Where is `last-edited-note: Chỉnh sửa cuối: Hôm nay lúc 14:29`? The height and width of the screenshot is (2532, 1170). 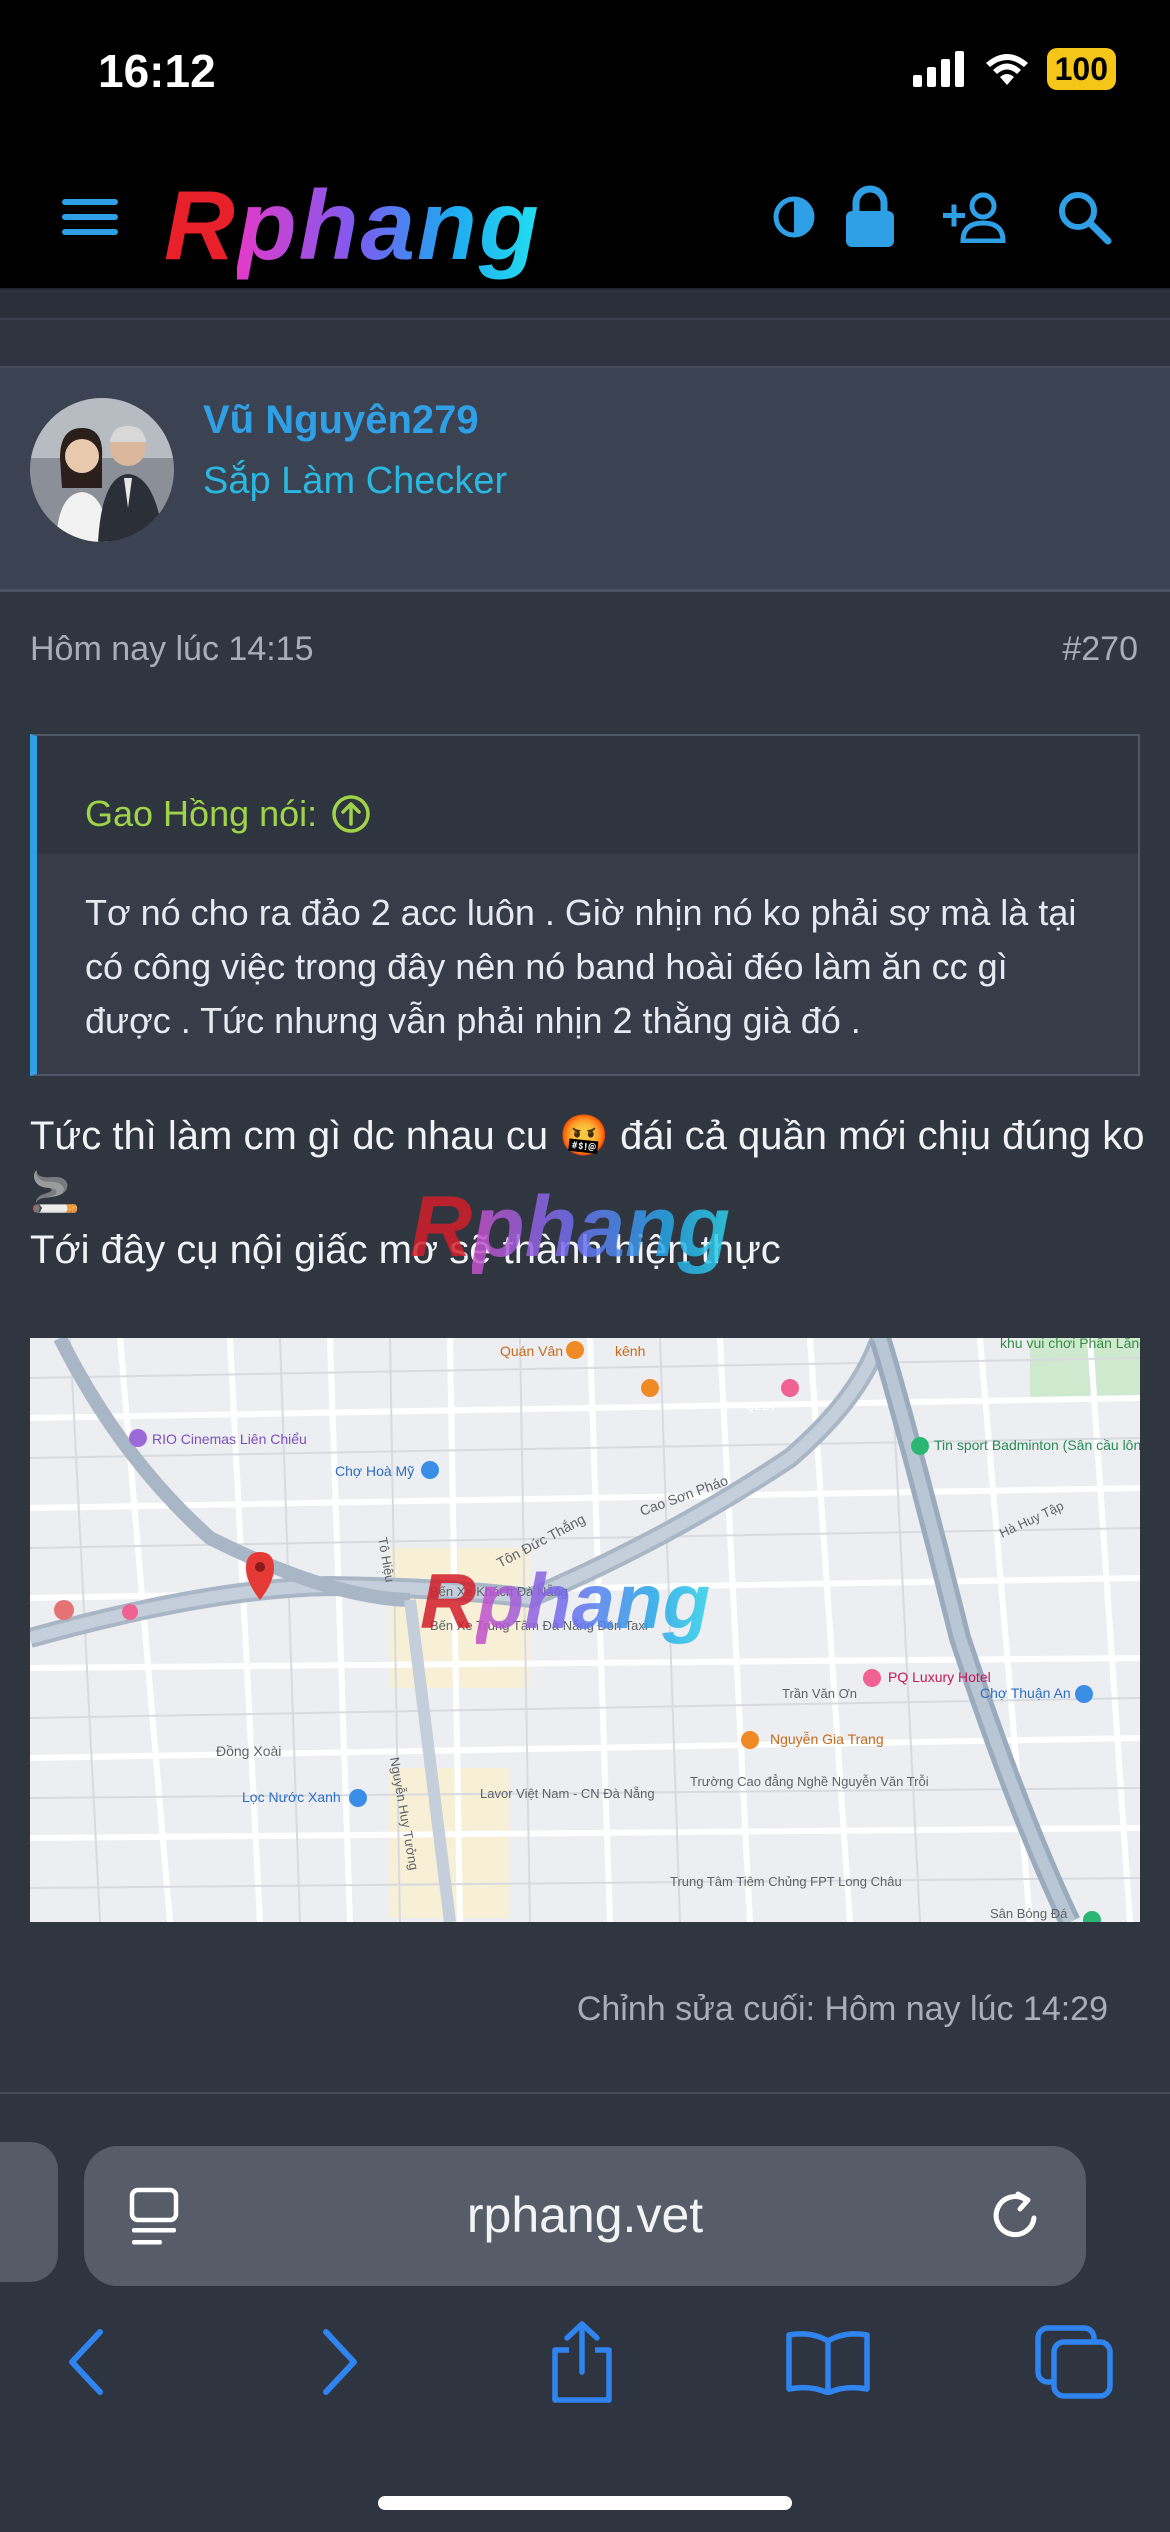
last-edited-note: Chỉnh sửa cuối: Hôm nay lúc 14:29 is located at coordinates (842, 2009).